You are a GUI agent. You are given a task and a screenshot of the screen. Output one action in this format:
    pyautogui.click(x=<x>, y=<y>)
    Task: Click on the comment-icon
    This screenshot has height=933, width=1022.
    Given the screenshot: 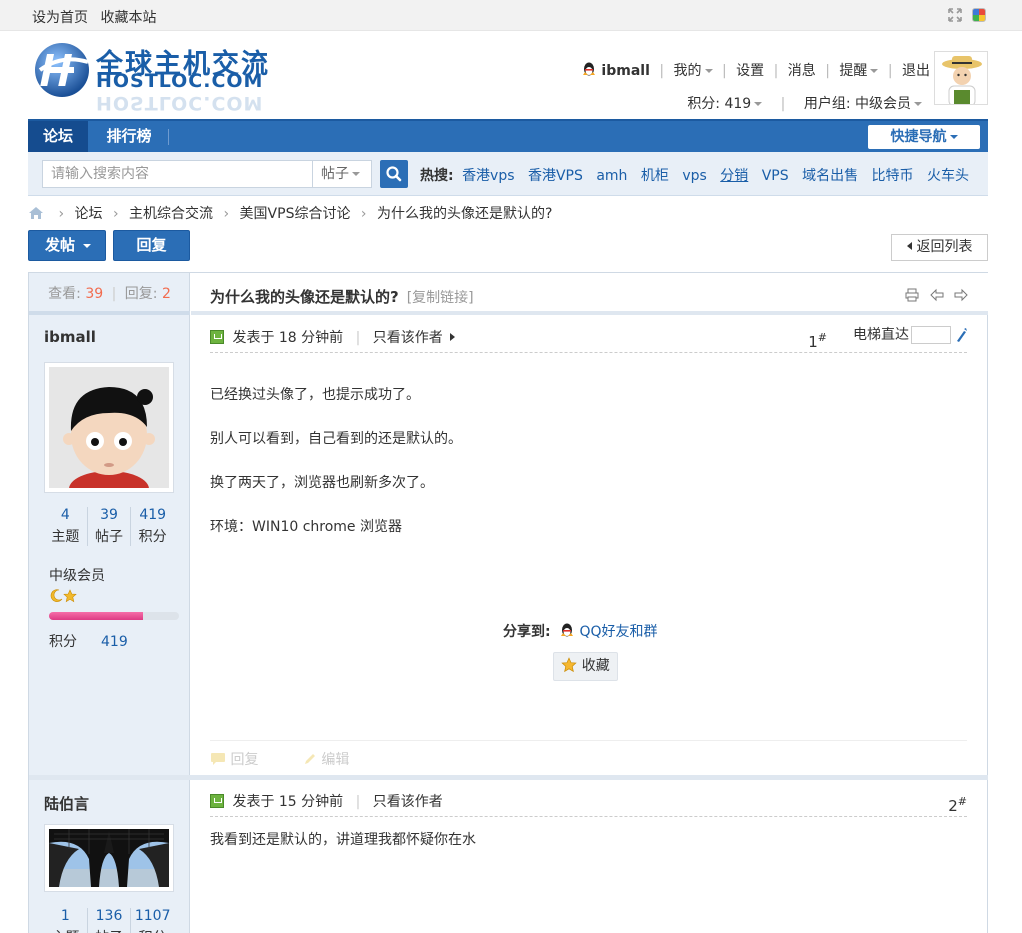 What is the action you would take?
    pyautogui.click(x=218, y=759)
    